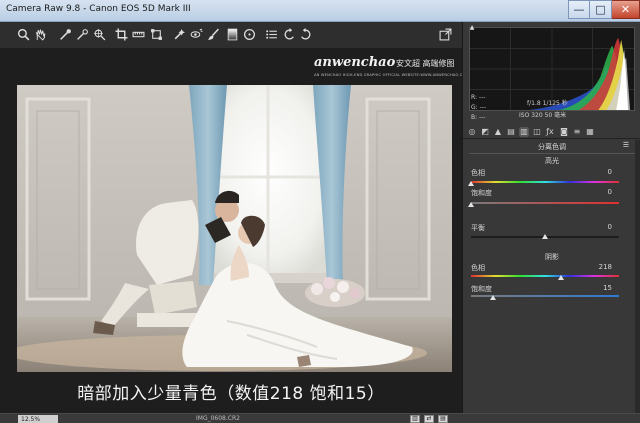 The height and width of the screenshot is (423, 640). What do you see at coordinates (98, 9) in the screenshot?
I see `window-title: Camera Raw 9.8 - Canon EOS 5D Mark III` at bounding box center [98, 9].